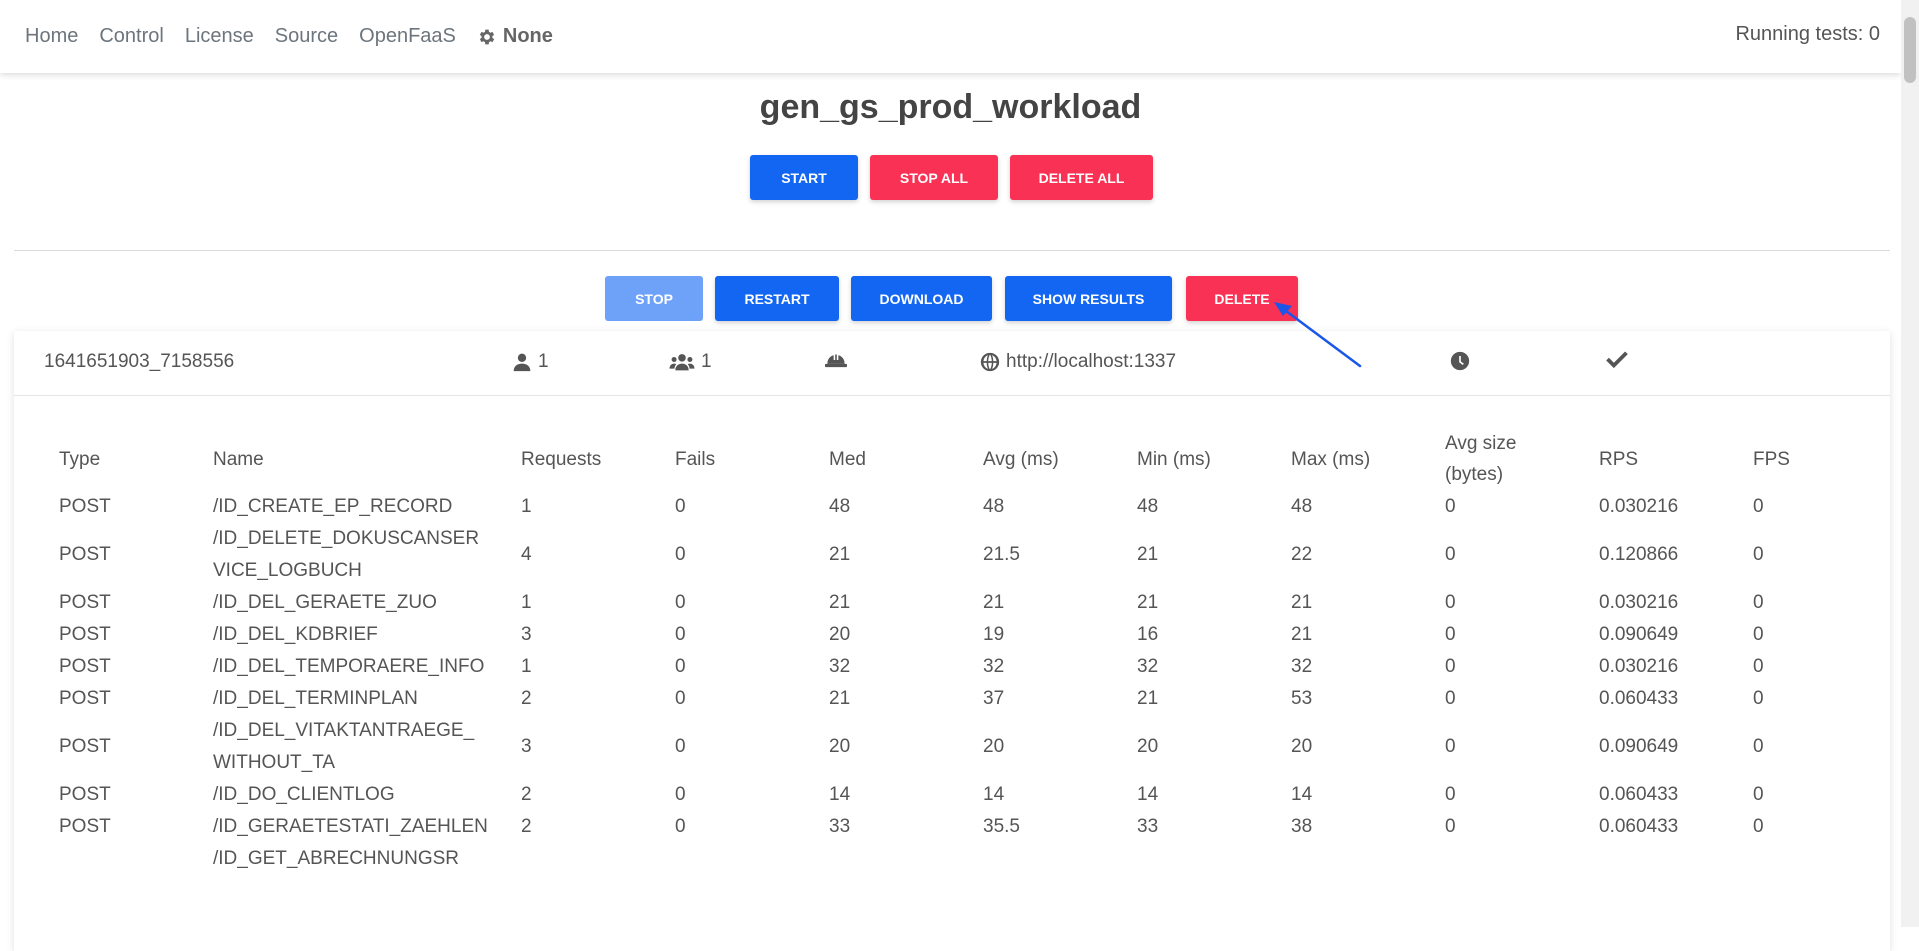  I want to click on delete-button: DELETE, so click(1242, 298).